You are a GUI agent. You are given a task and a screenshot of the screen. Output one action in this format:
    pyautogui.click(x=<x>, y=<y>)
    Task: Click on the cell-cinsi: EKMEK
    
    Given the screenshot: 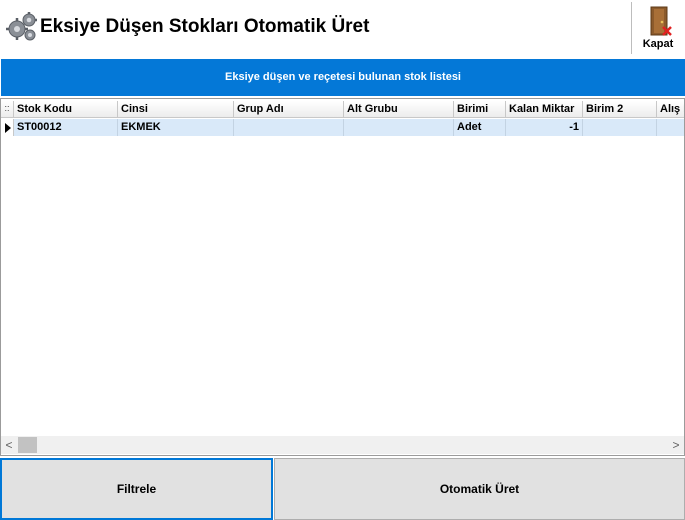 What is the action you would take?
    pyautogui.click(x=176, y=127)
    